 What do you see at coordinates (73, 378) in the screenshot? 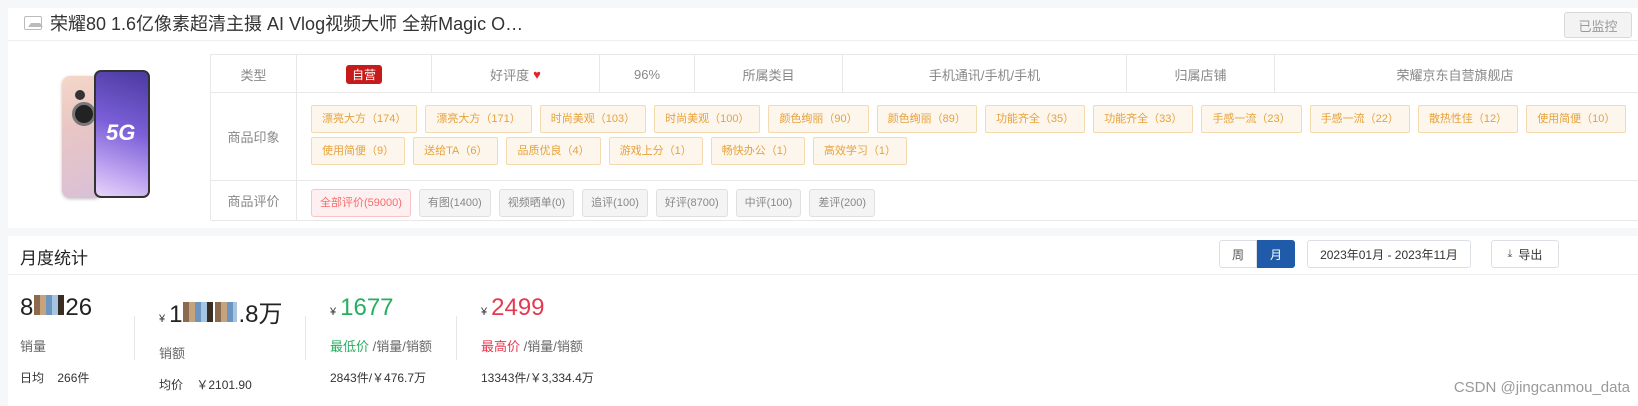
I see `daily-value: 266件` at bounding box center [73, 378].